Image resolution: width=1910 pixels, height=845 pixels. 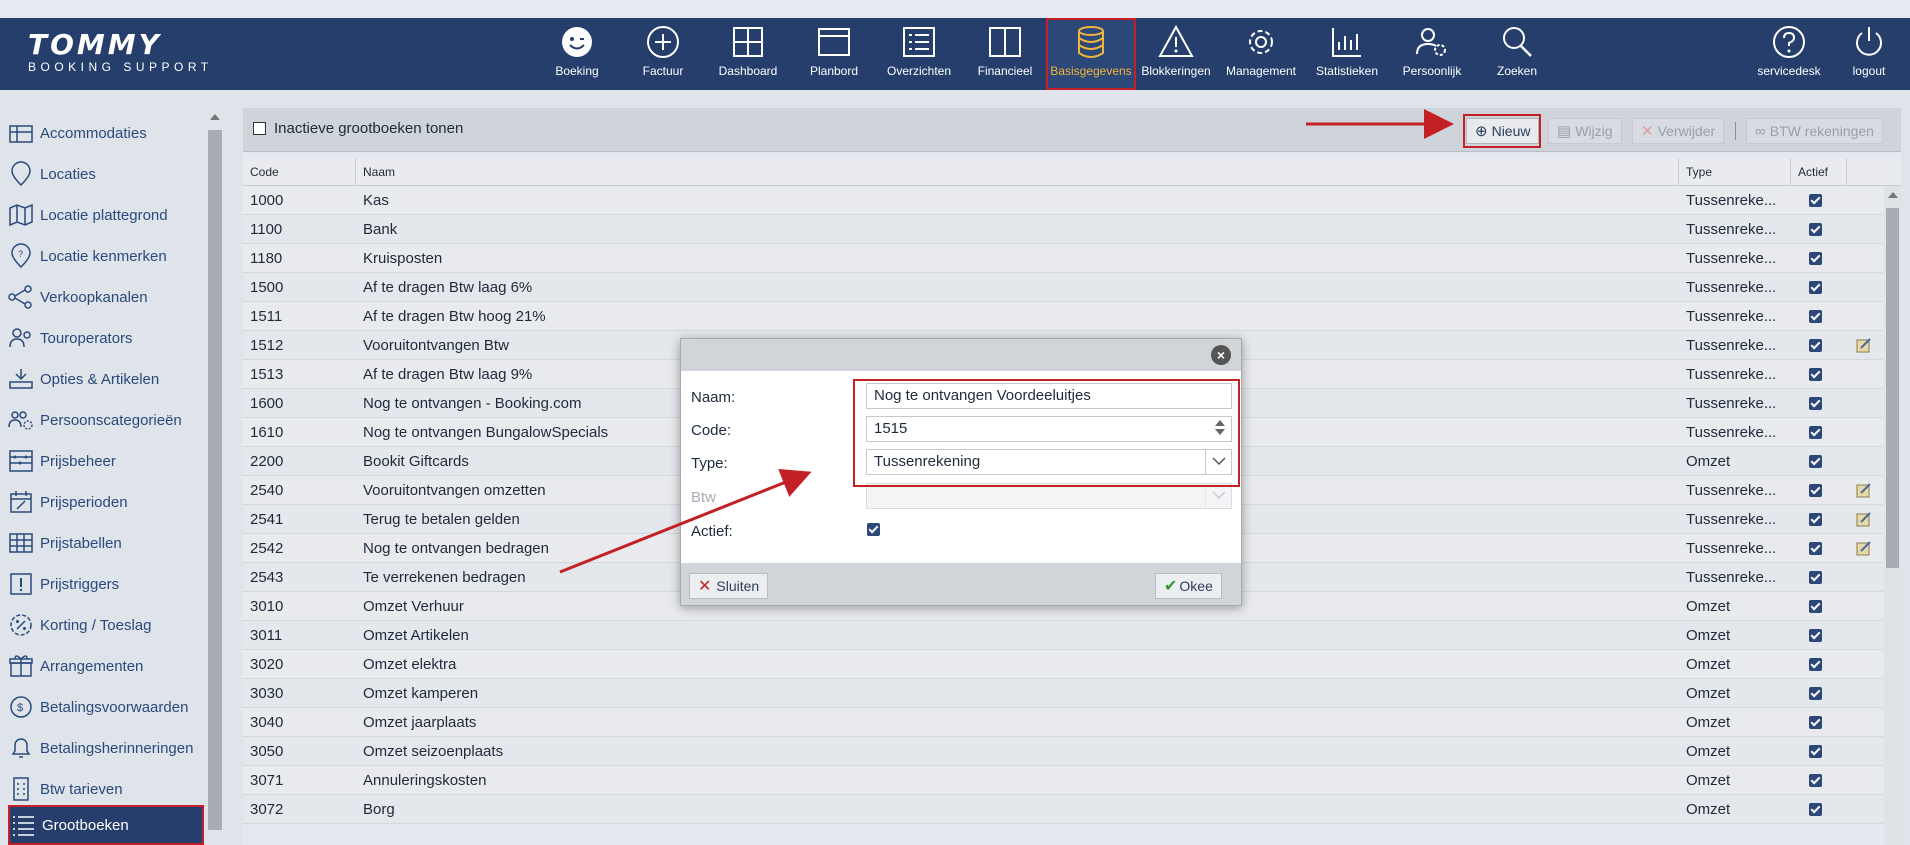 I want to click on sidebar-item-persoonscategorieen: Persoonscategorieën, so click(x=106, y=420).